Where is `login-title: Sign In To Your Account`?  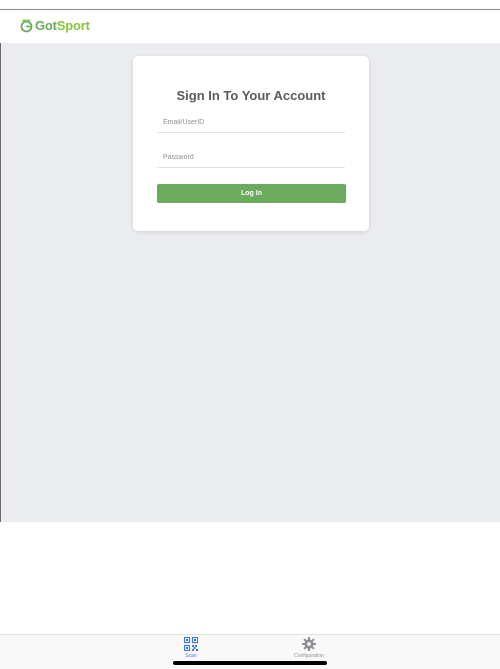 login-title: Sign In To Your Account is located at coordinates (251, 95).